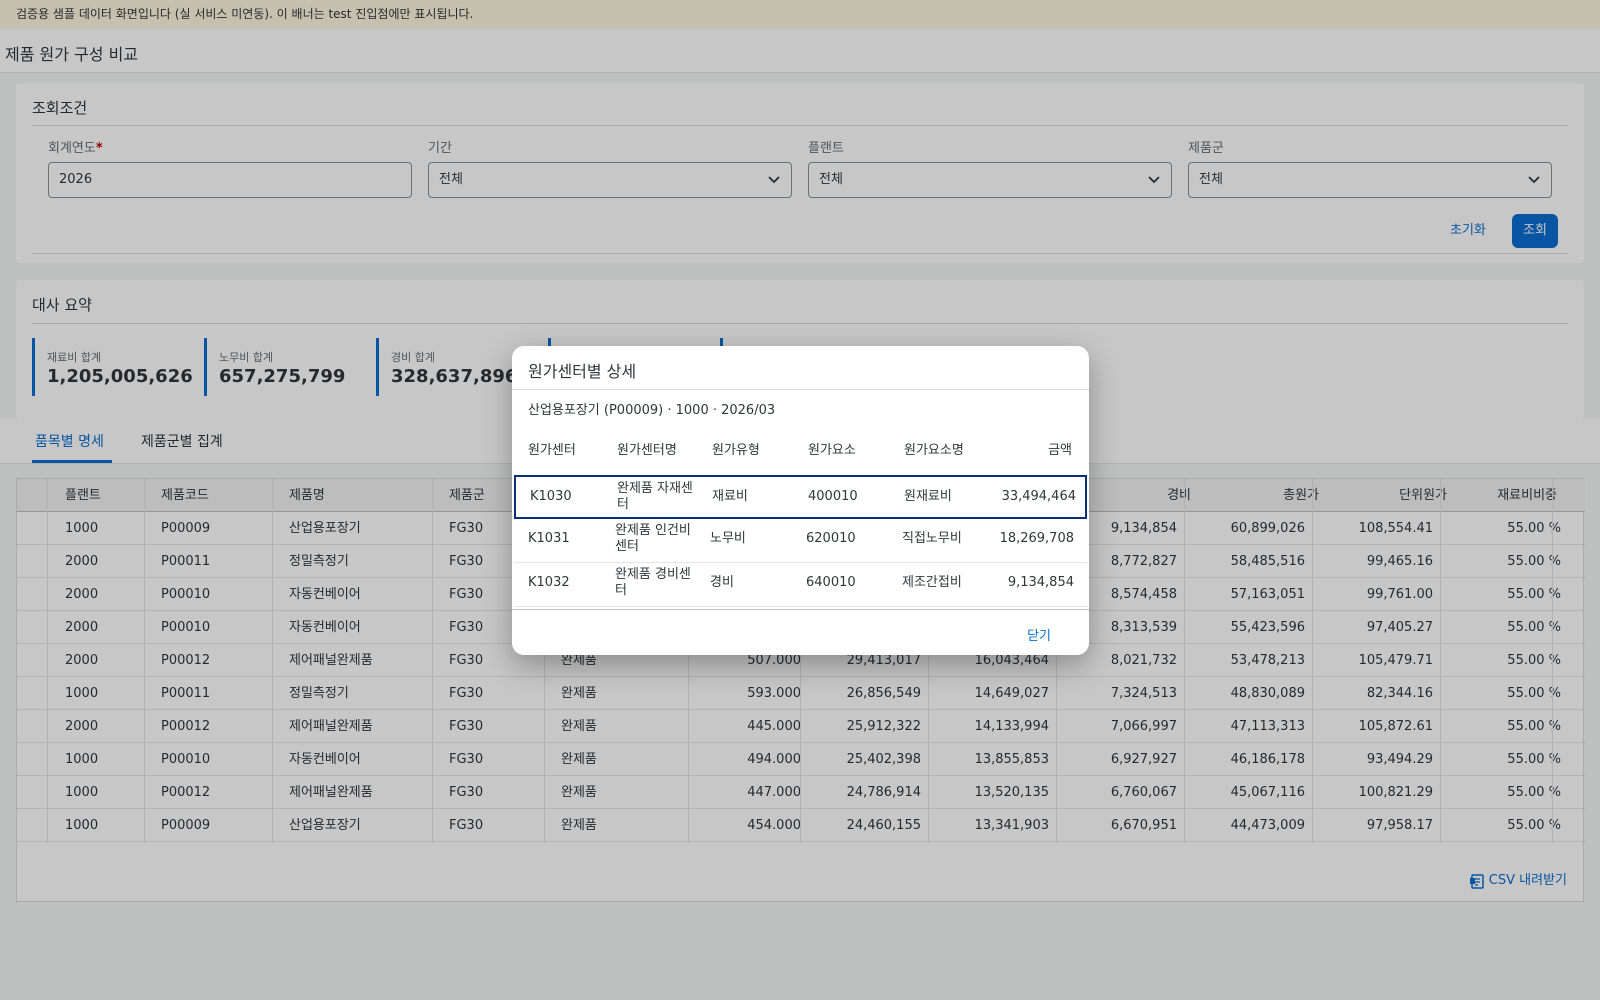 This screenshot has height=1000, width=1600. What do you see at coordinates (582, 371) in the screenshot?
I see `dialog-title: 원가센터별 상세` at bounding box center [582, 371].